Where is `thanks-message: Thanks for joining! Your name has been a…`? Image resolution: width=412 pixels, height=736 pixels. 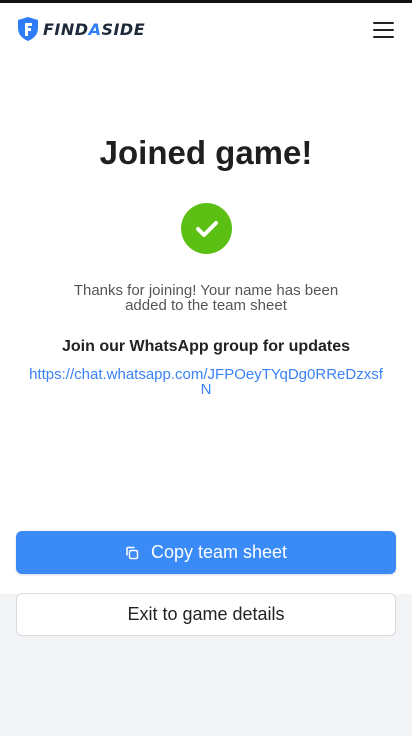
thanks-message: Thanks for joining! Your name has been a… is located at coordinates (206, 298).